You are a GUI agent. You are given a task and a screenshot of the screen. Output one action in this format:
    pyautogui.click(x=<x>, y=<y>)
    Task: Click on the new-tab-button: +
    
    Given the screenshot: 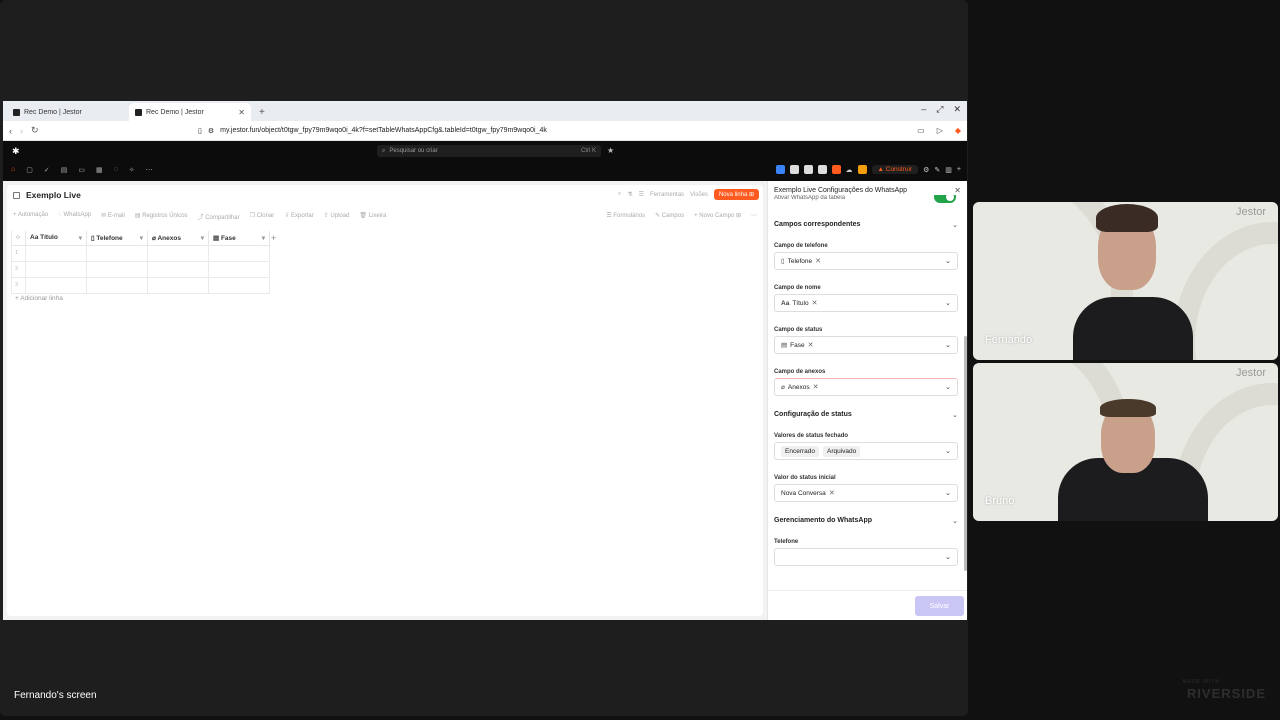 What is the action you would take?
    pyautogui.click(x=262, y=114)
    